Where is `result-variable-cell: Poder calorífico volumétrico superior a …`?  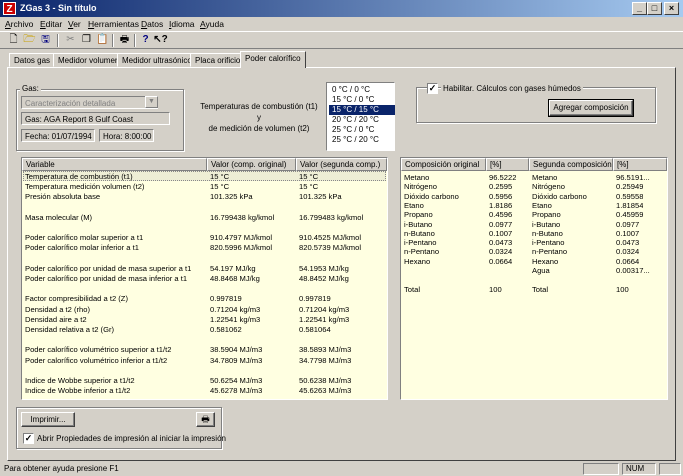 result-variable-cell: Poder calorífico volumétrico superior a … is located at coordinates (96, 350).